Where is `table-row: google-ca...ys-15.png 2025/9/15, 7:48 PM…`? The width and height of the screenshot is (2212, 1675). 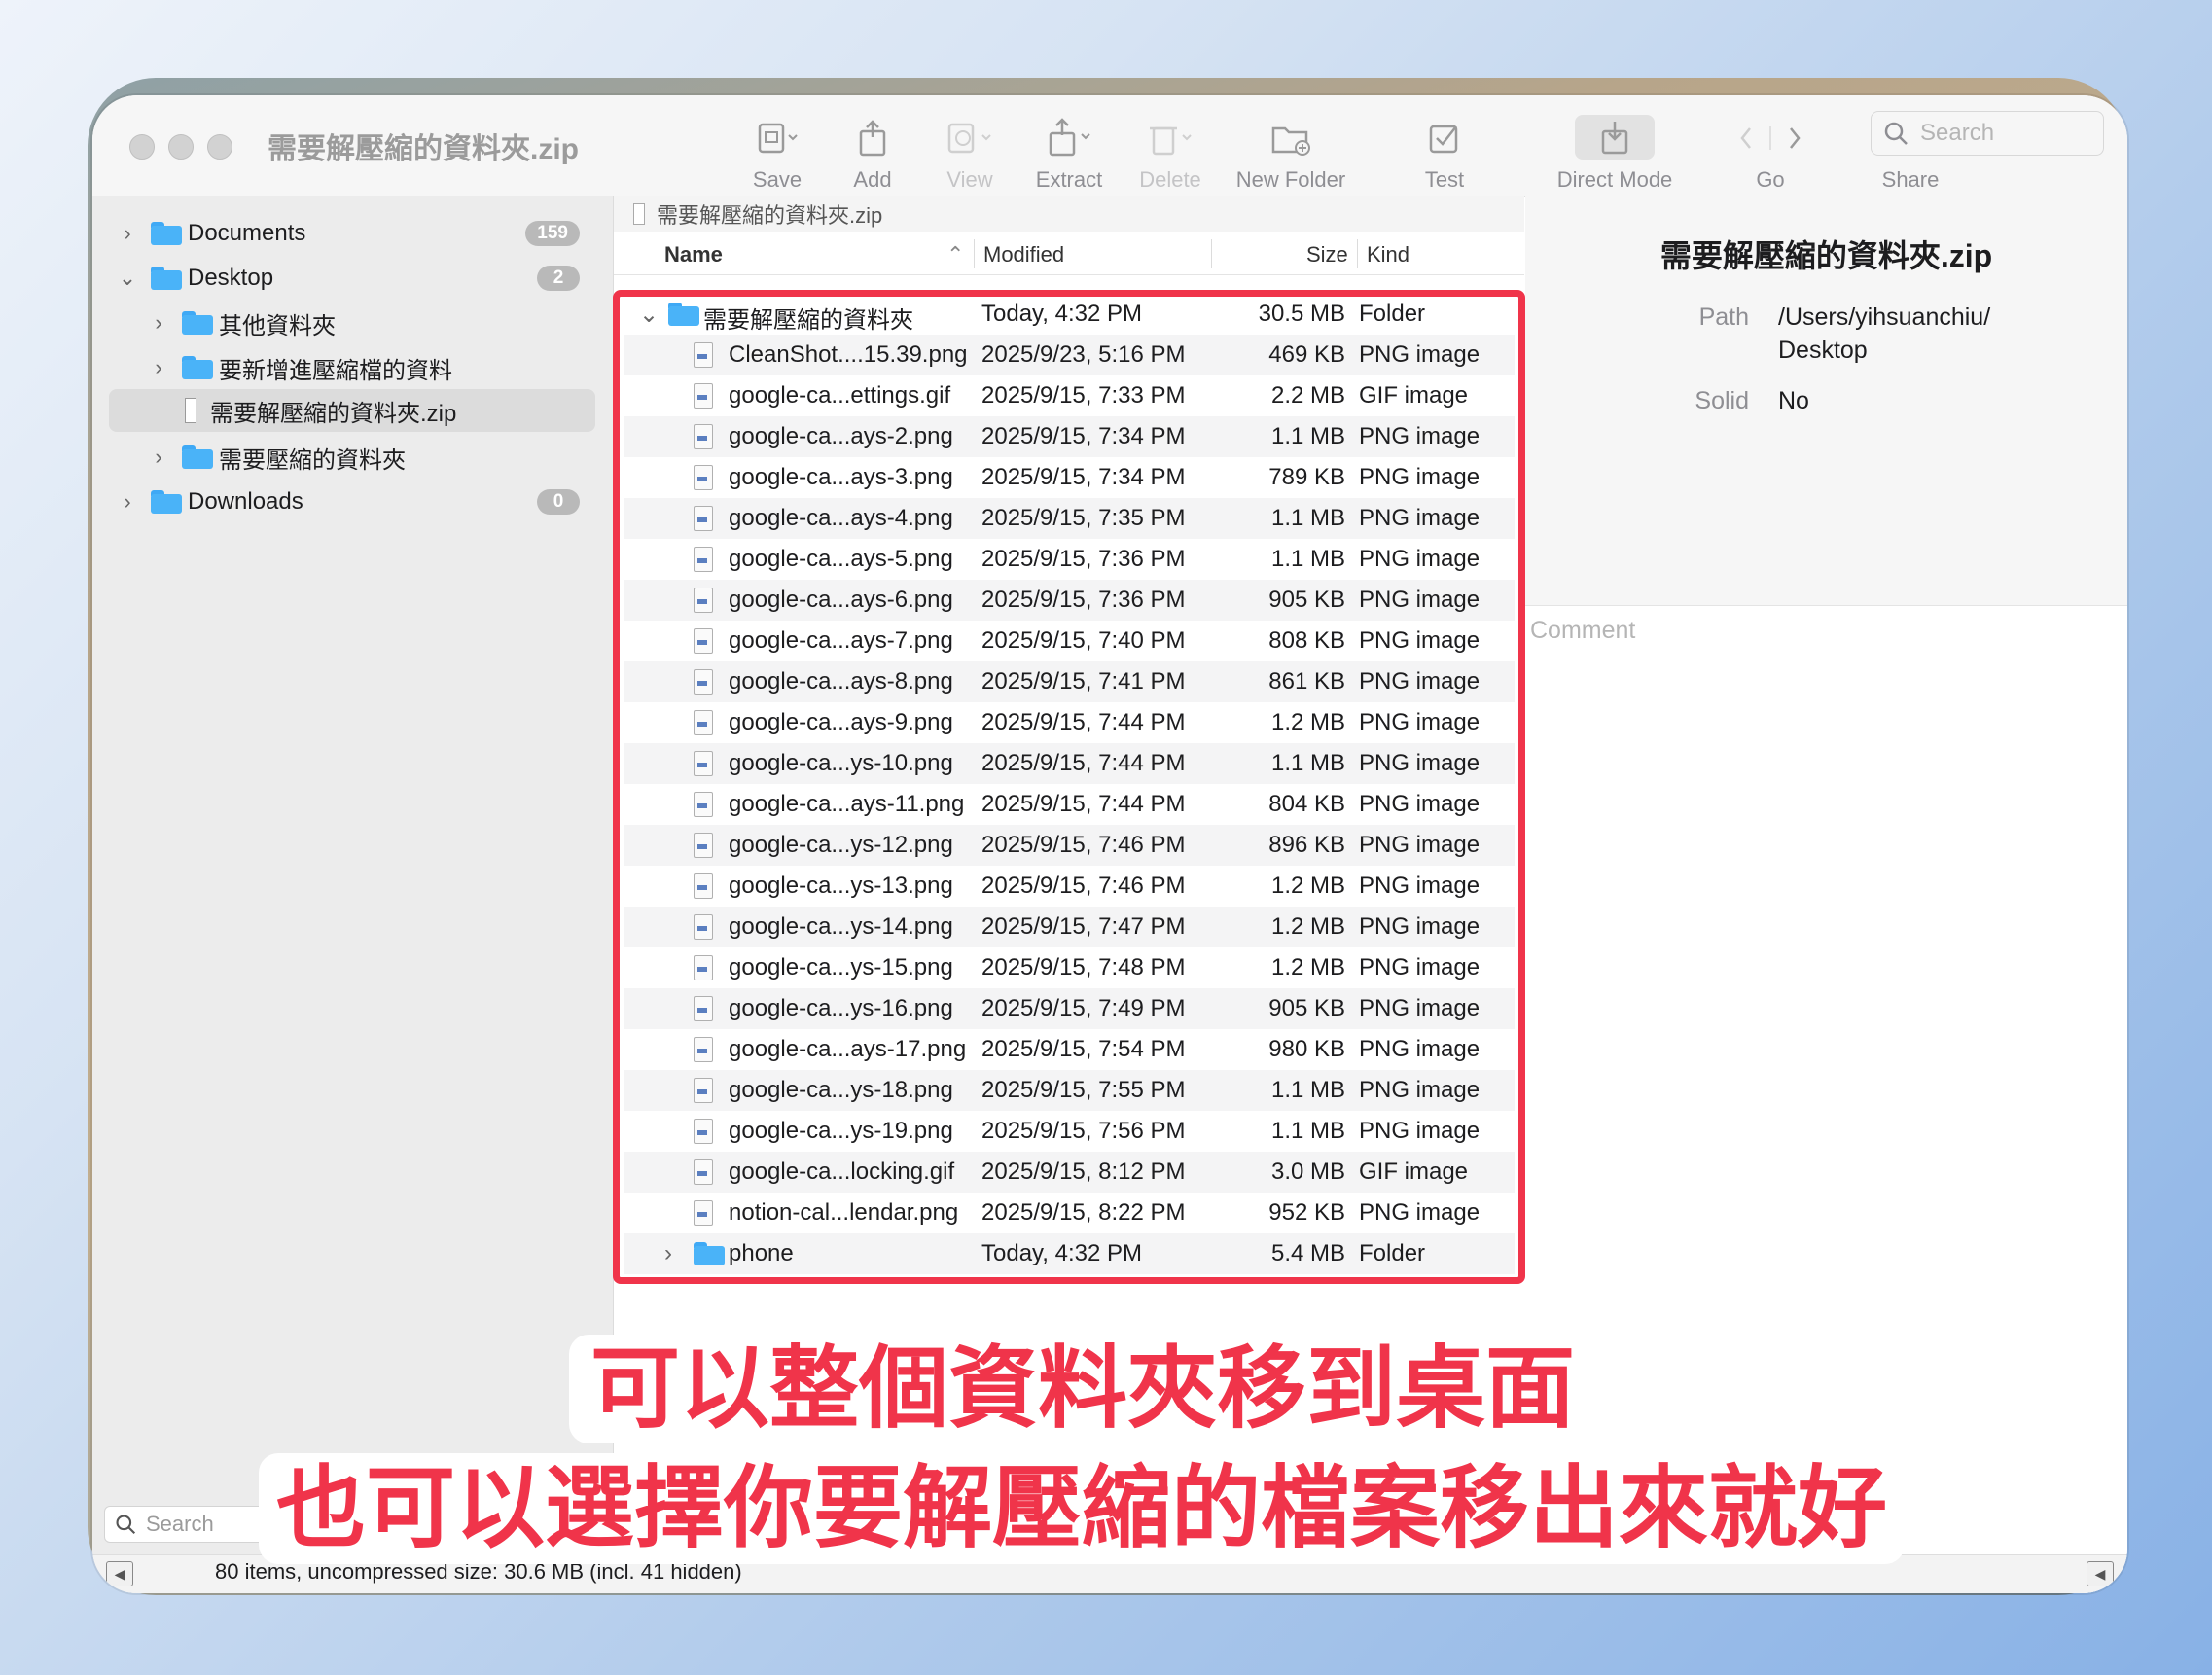 table-row: google-ca...ys-15.png 2025/9/15, 7:48 PM… is located at coordinates (1069, 967).